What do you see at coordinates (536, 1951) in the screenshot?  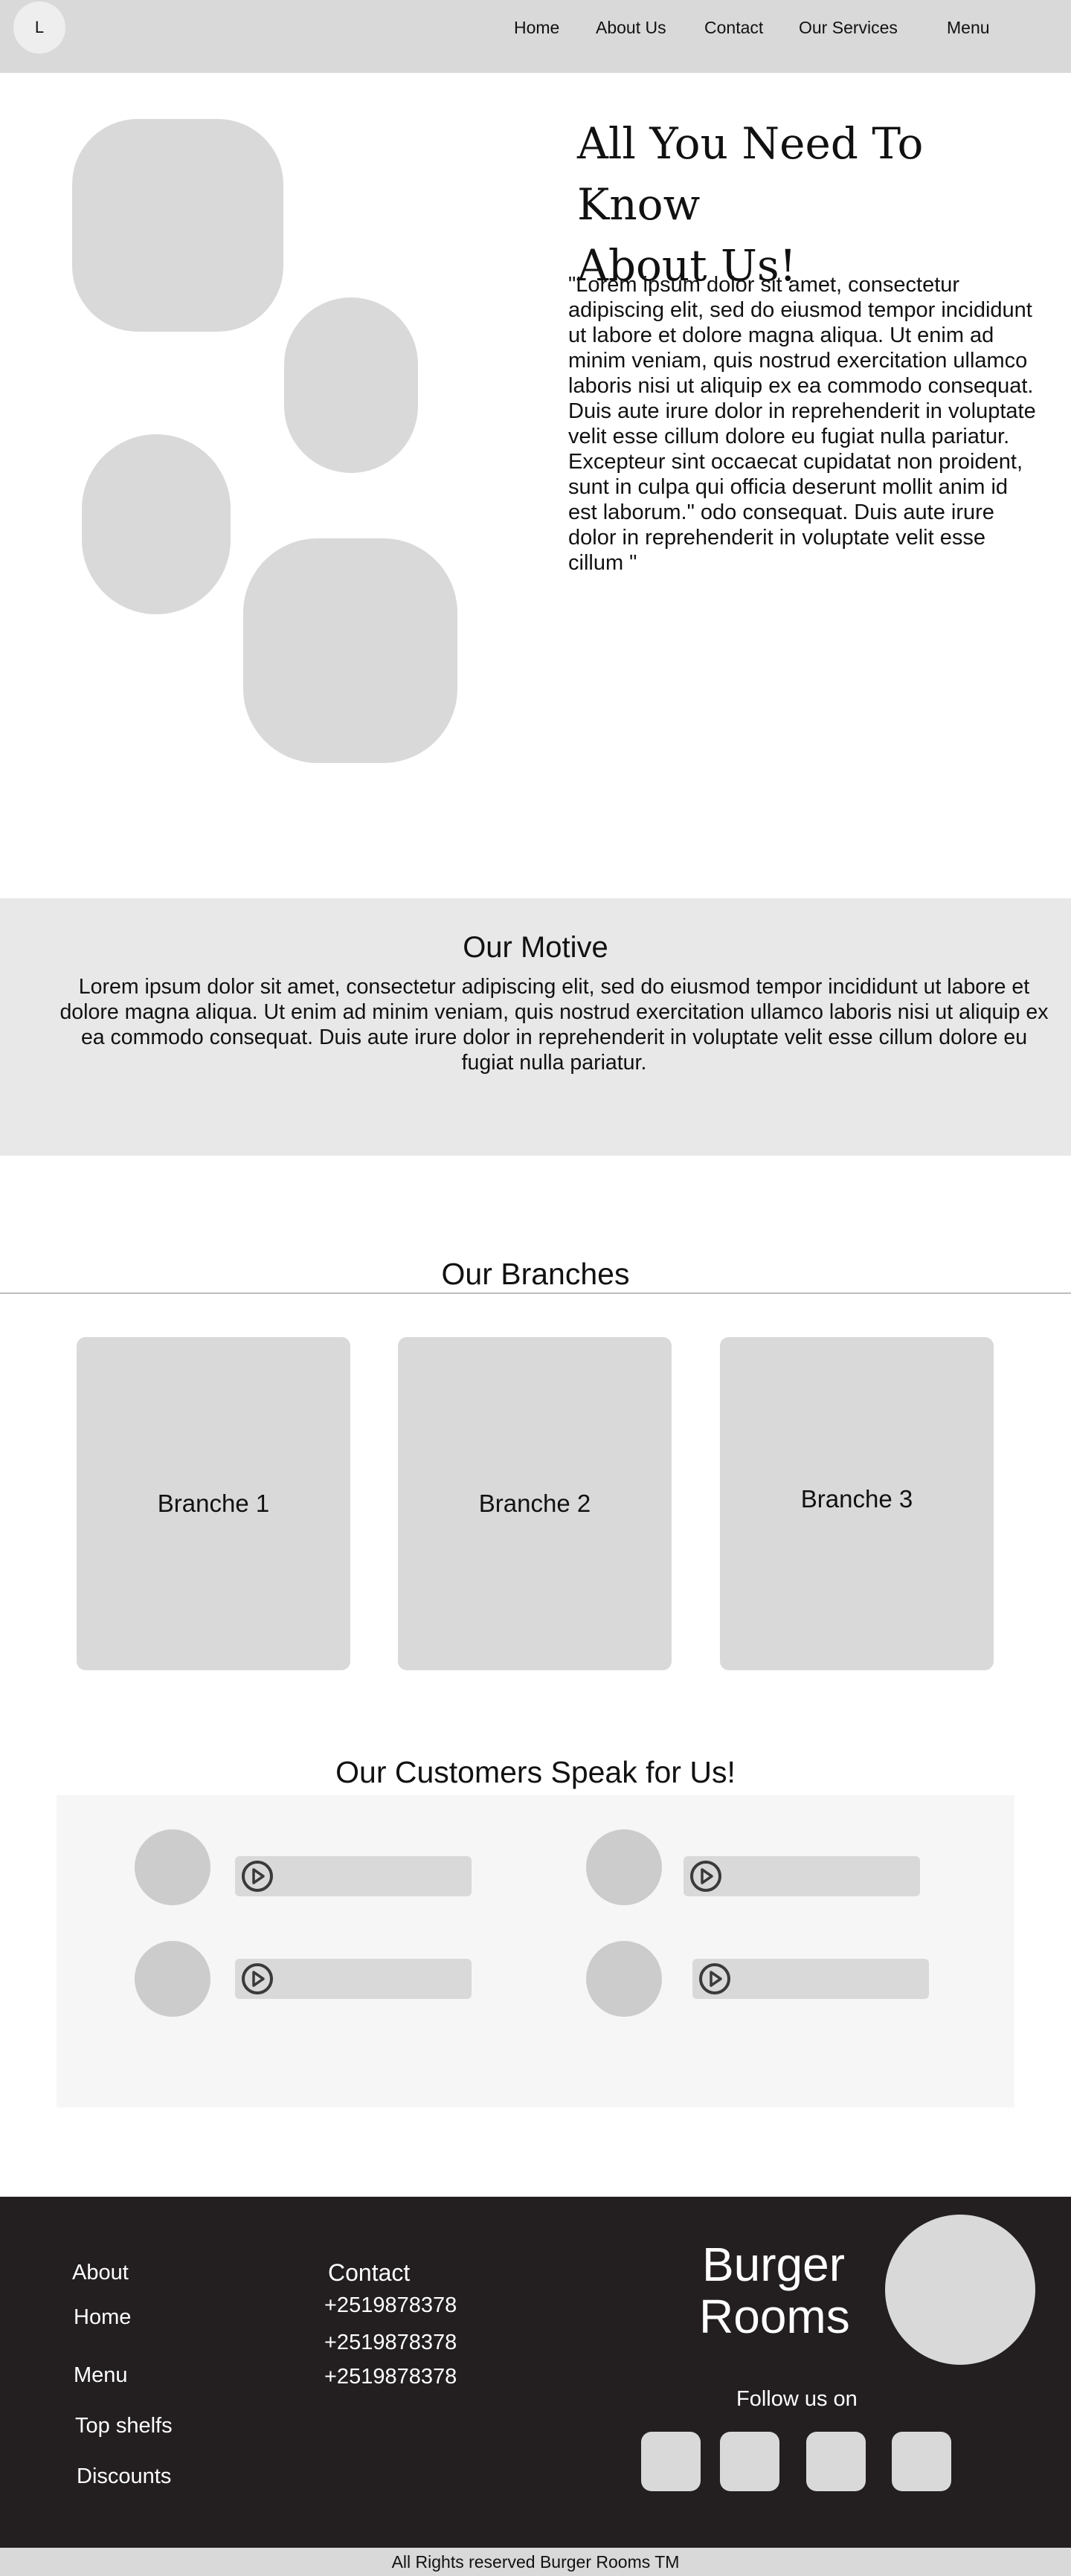 I see `testimonials-panel` at bounding box center [536, 1951].